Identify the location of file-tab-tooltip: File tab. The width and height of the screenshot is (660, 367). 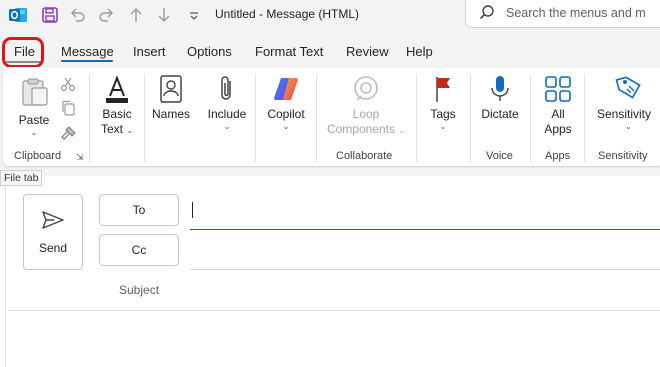
(21, 178).